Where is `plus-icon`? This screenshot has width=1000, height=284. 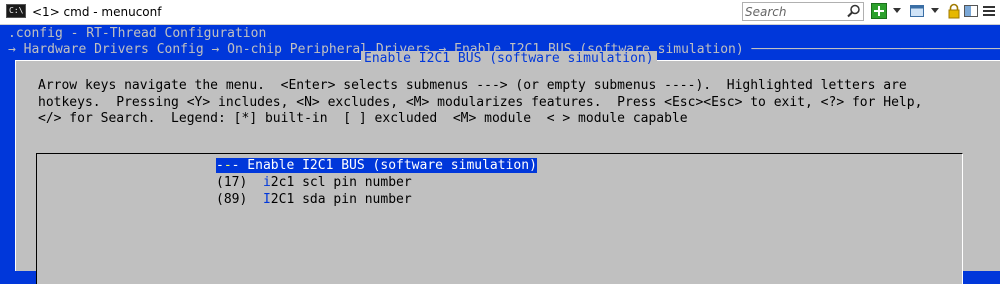
plus-icon is located at coordinates (879, 11).